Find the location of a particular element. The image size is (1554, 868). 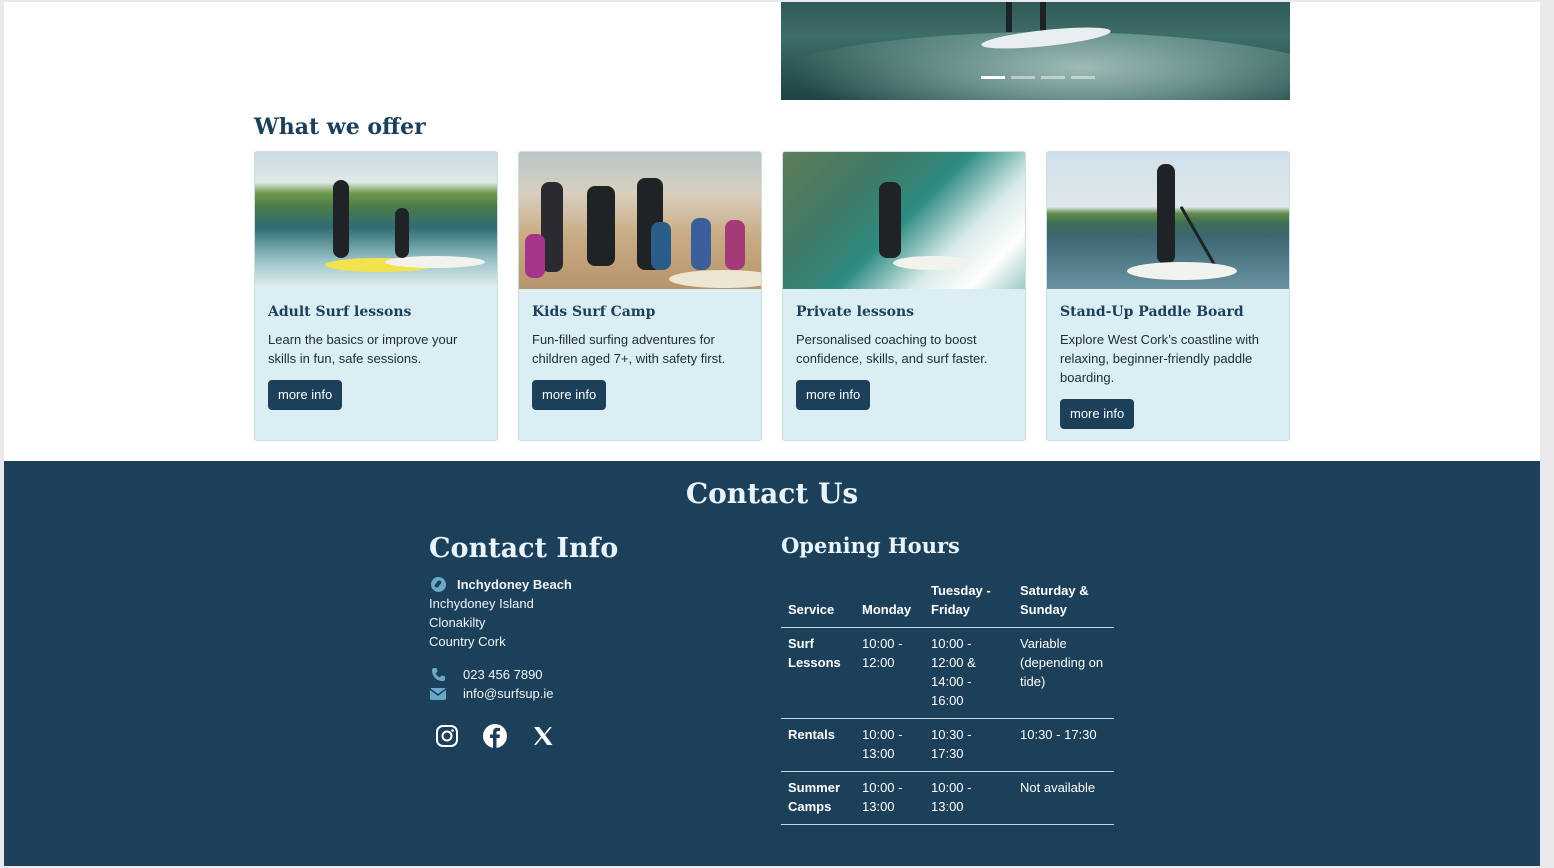

hero-carousel-image is located at coordinates (1035, 51).